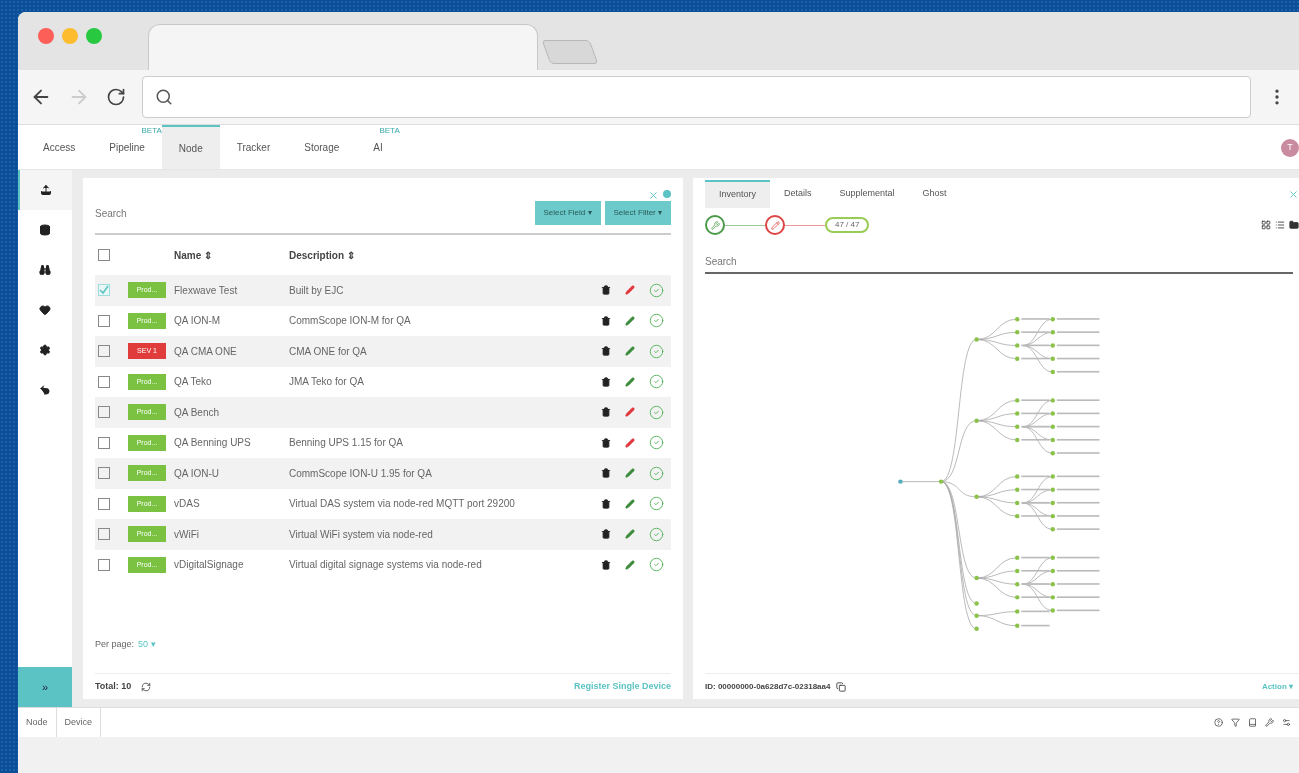  Describe the element at coordinates (350, 321) in the screenshot. I see `device-description: CommScope ION-M for QA` at that location.